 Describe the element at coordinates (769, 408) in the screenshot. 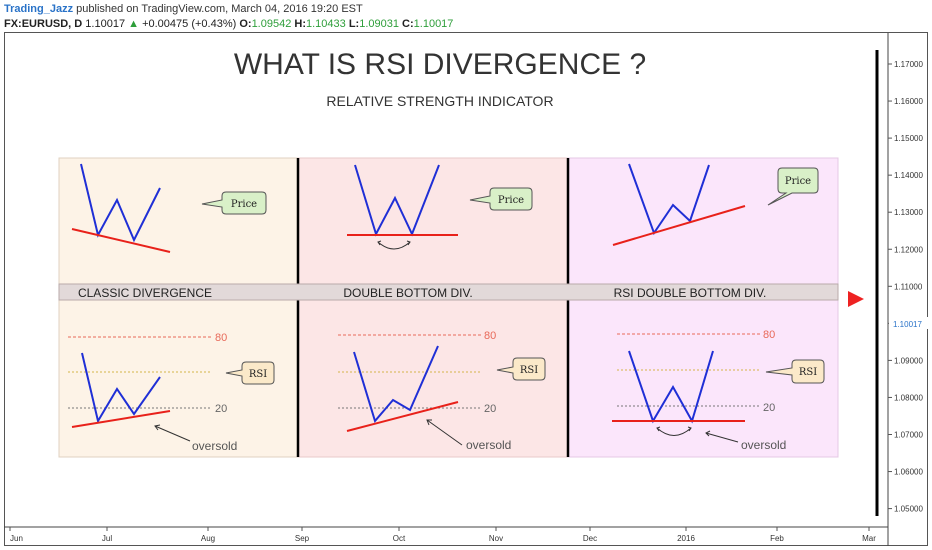

I see `panel3-level-20: 20` at that location.